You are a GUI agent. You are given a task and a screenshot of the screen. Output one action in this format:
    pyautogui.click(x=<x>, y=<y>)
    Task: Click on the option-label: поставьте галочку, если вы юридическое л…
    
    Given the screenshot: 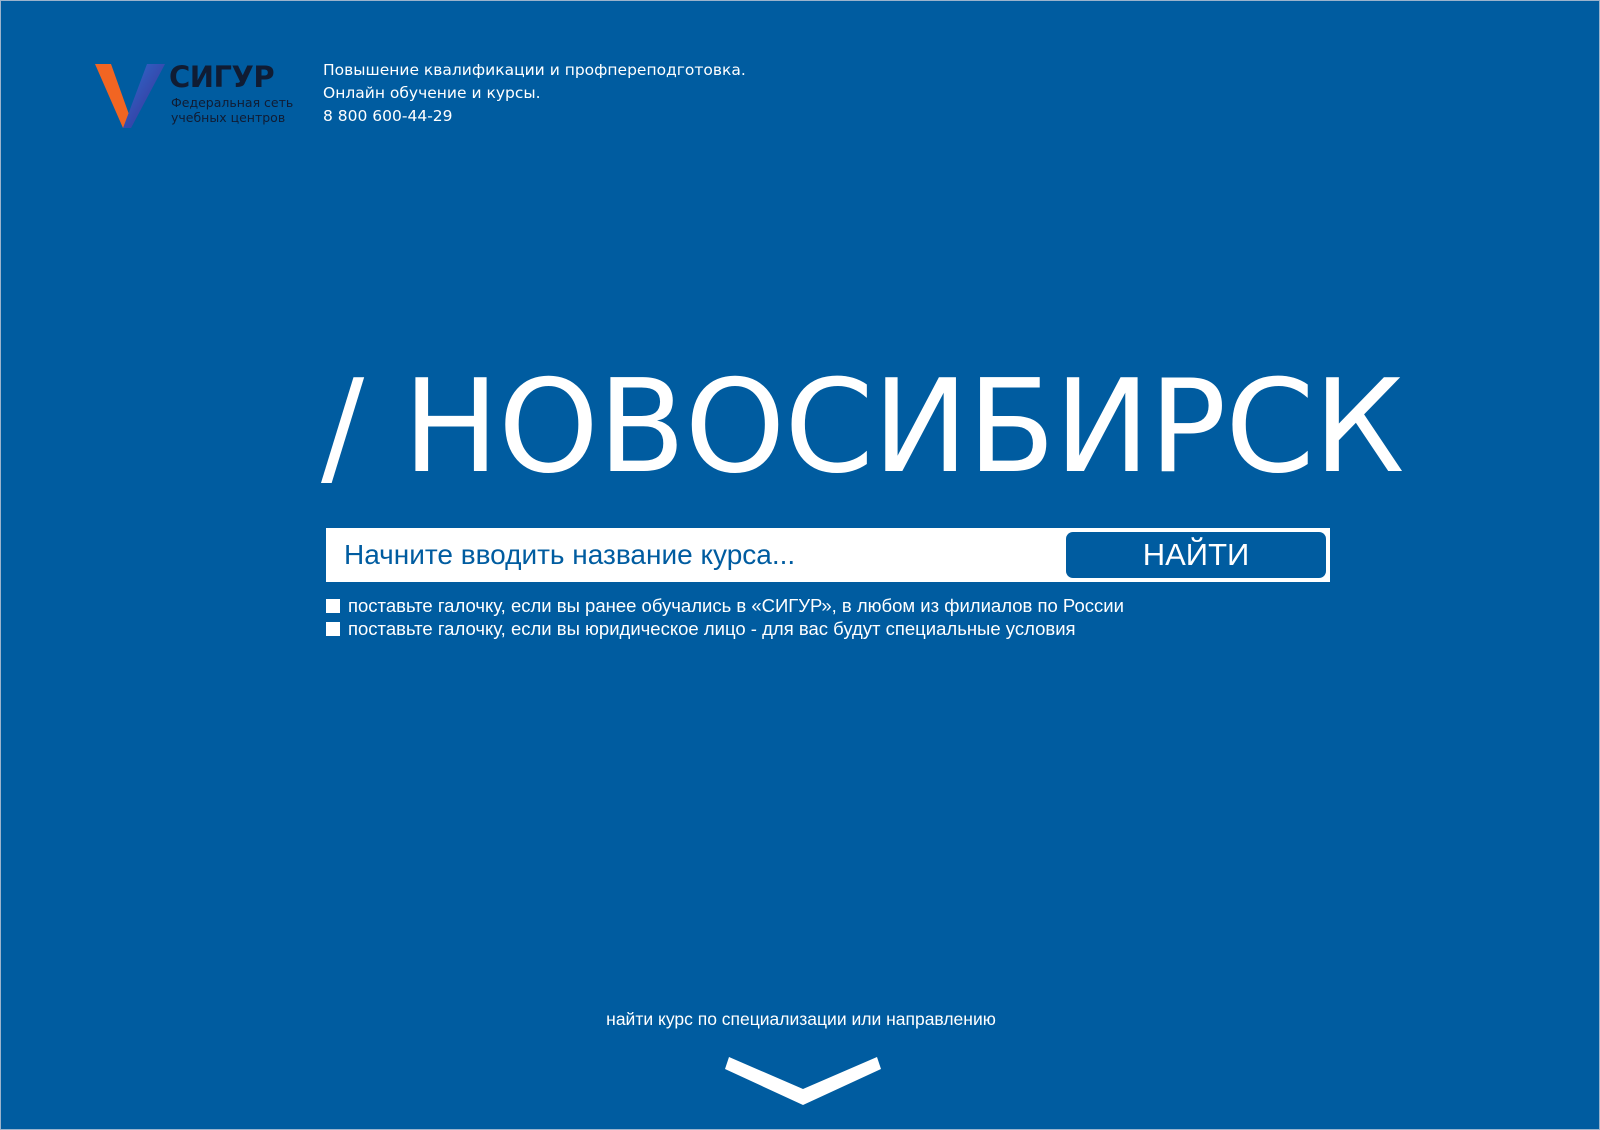 What is the action you would take?
    pyautogui.click(x=712, y=628)
    